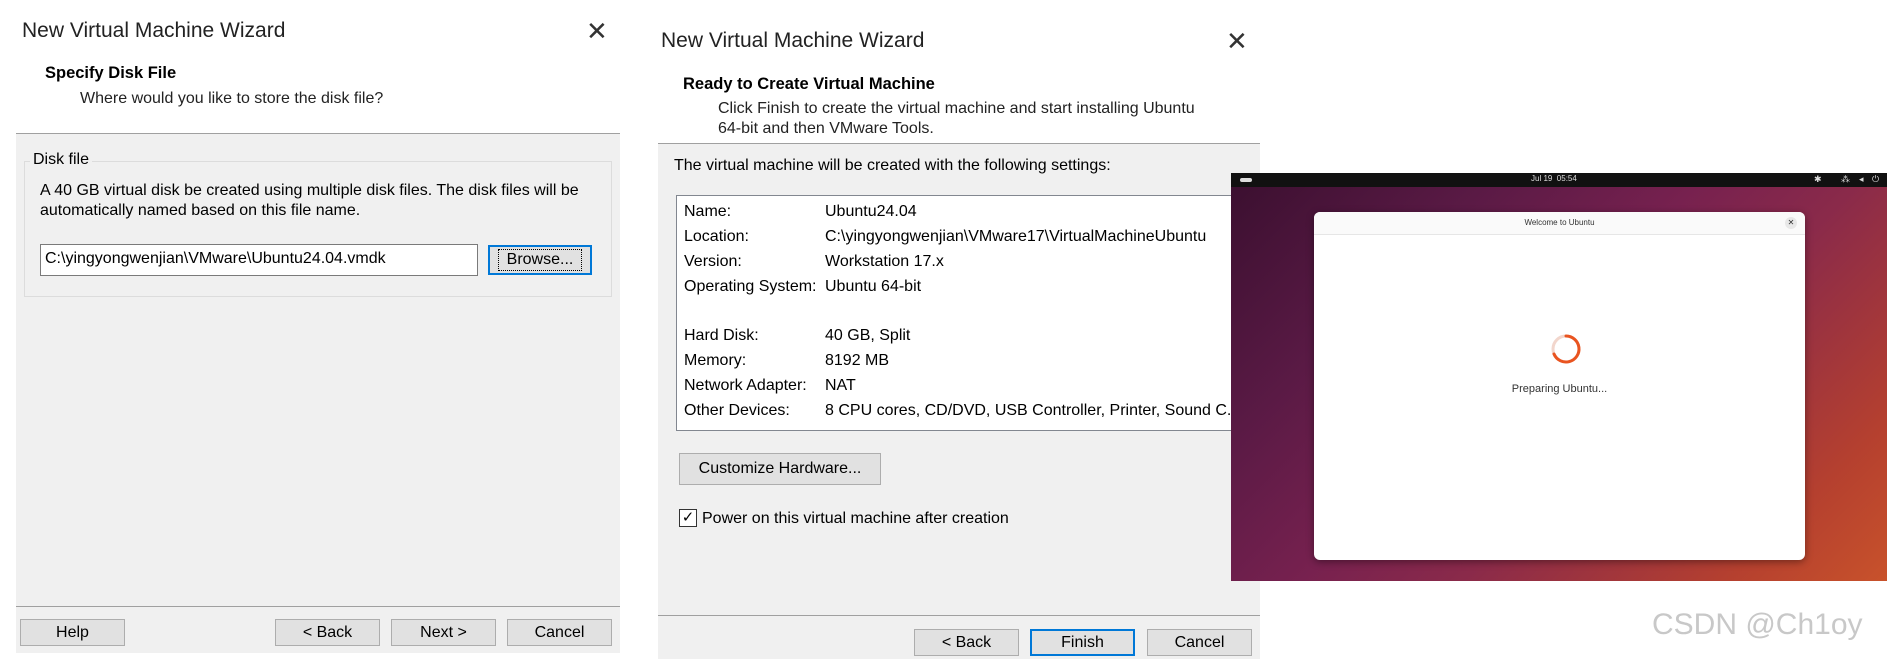 The image size is (1890, 659). Describe the element at coordinates (884, 261) in the screenshot. I see `setting-value: Workstation 17.x` at that location.